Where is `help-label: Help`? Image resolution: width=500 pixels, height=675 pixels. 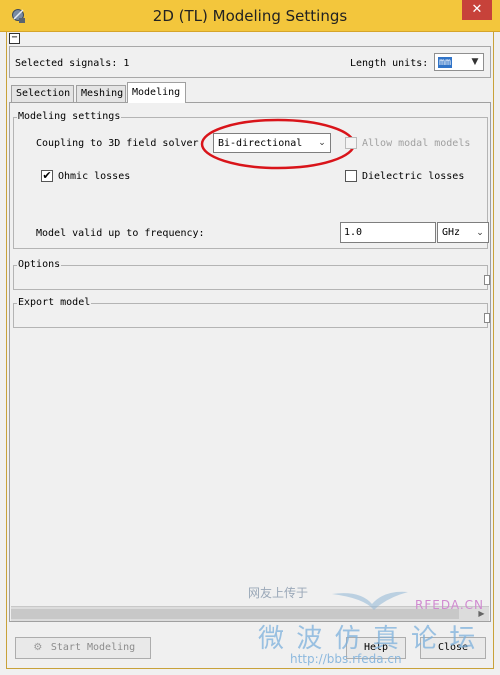
help-label: Help is located at coordinates (376, 647).